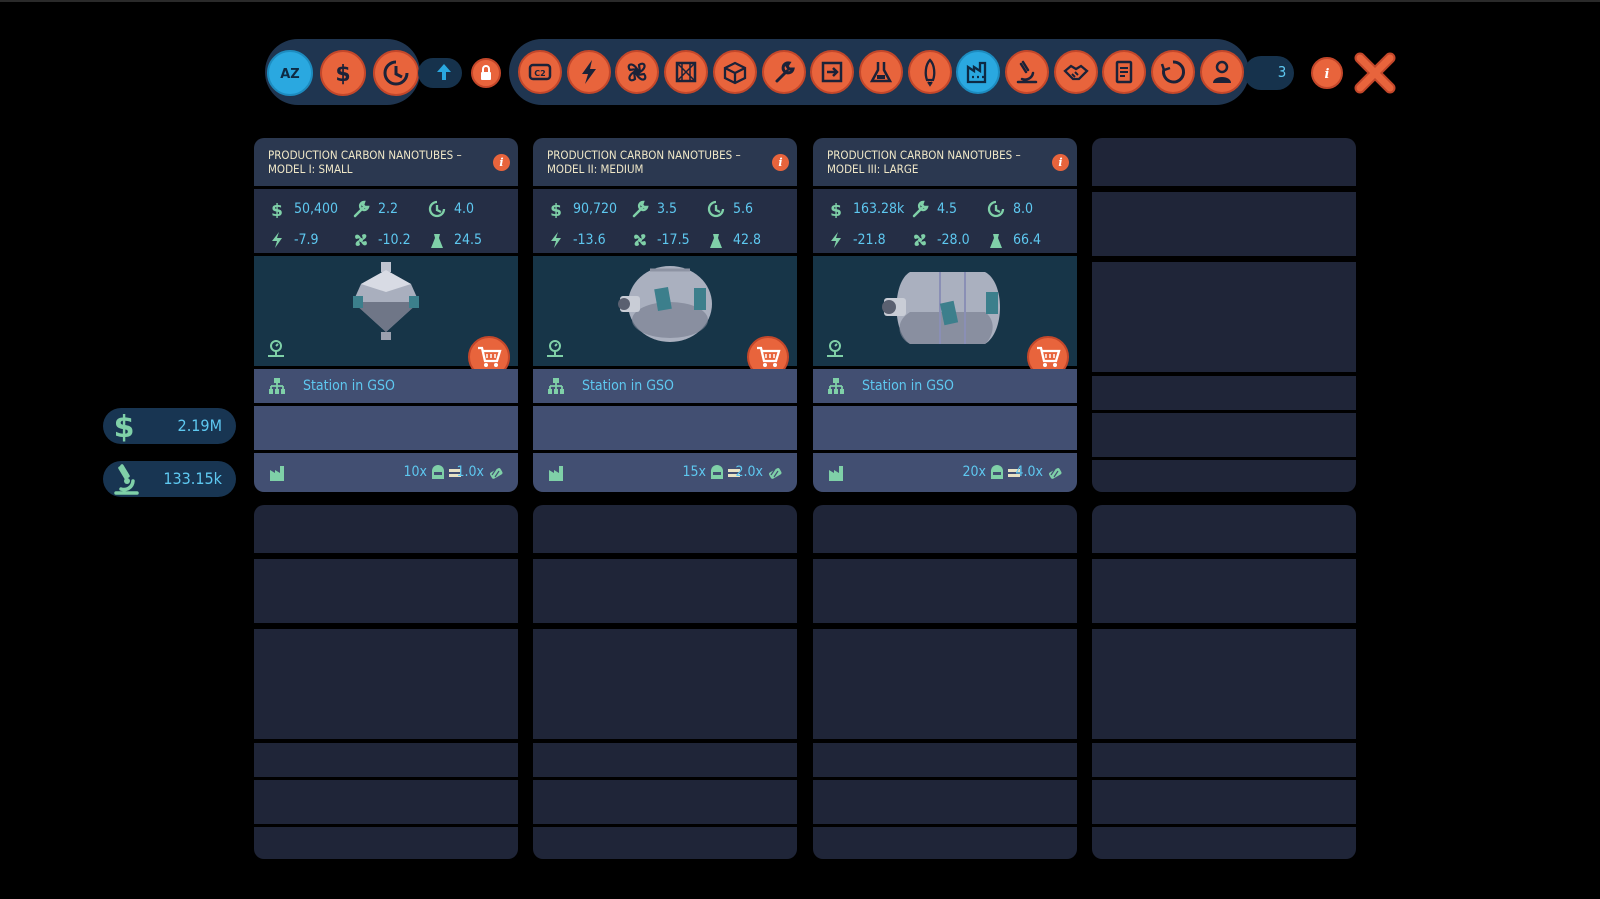 The height and width of the screenshot is (899, 1600). What do you see at coordinates (277, 473) in the screenshot?
I see `factory-icon` at bounding box center [277, 473].